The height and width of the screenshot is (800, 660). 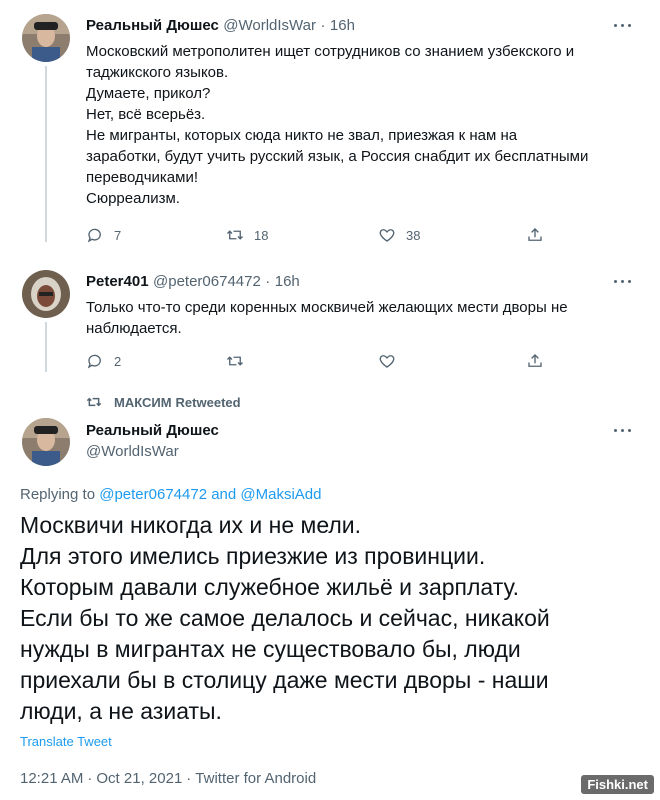 What do you see at coordinates (157, 72) in the screenshot?
I see `tweet1-line: таджикского языков.` at bounding box center [157, 72].